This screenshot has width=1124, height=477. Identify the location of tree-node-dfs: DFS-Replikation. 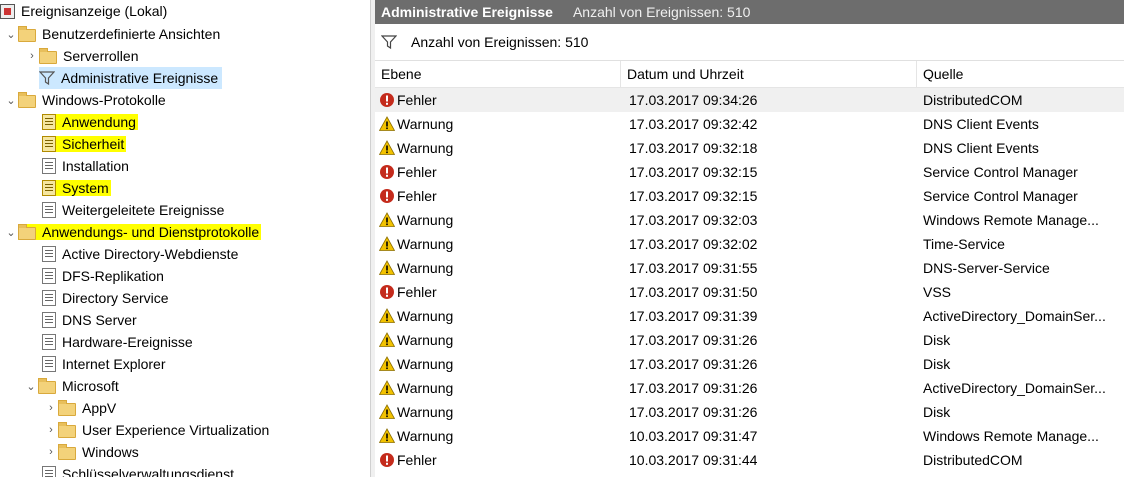
(104, 276).